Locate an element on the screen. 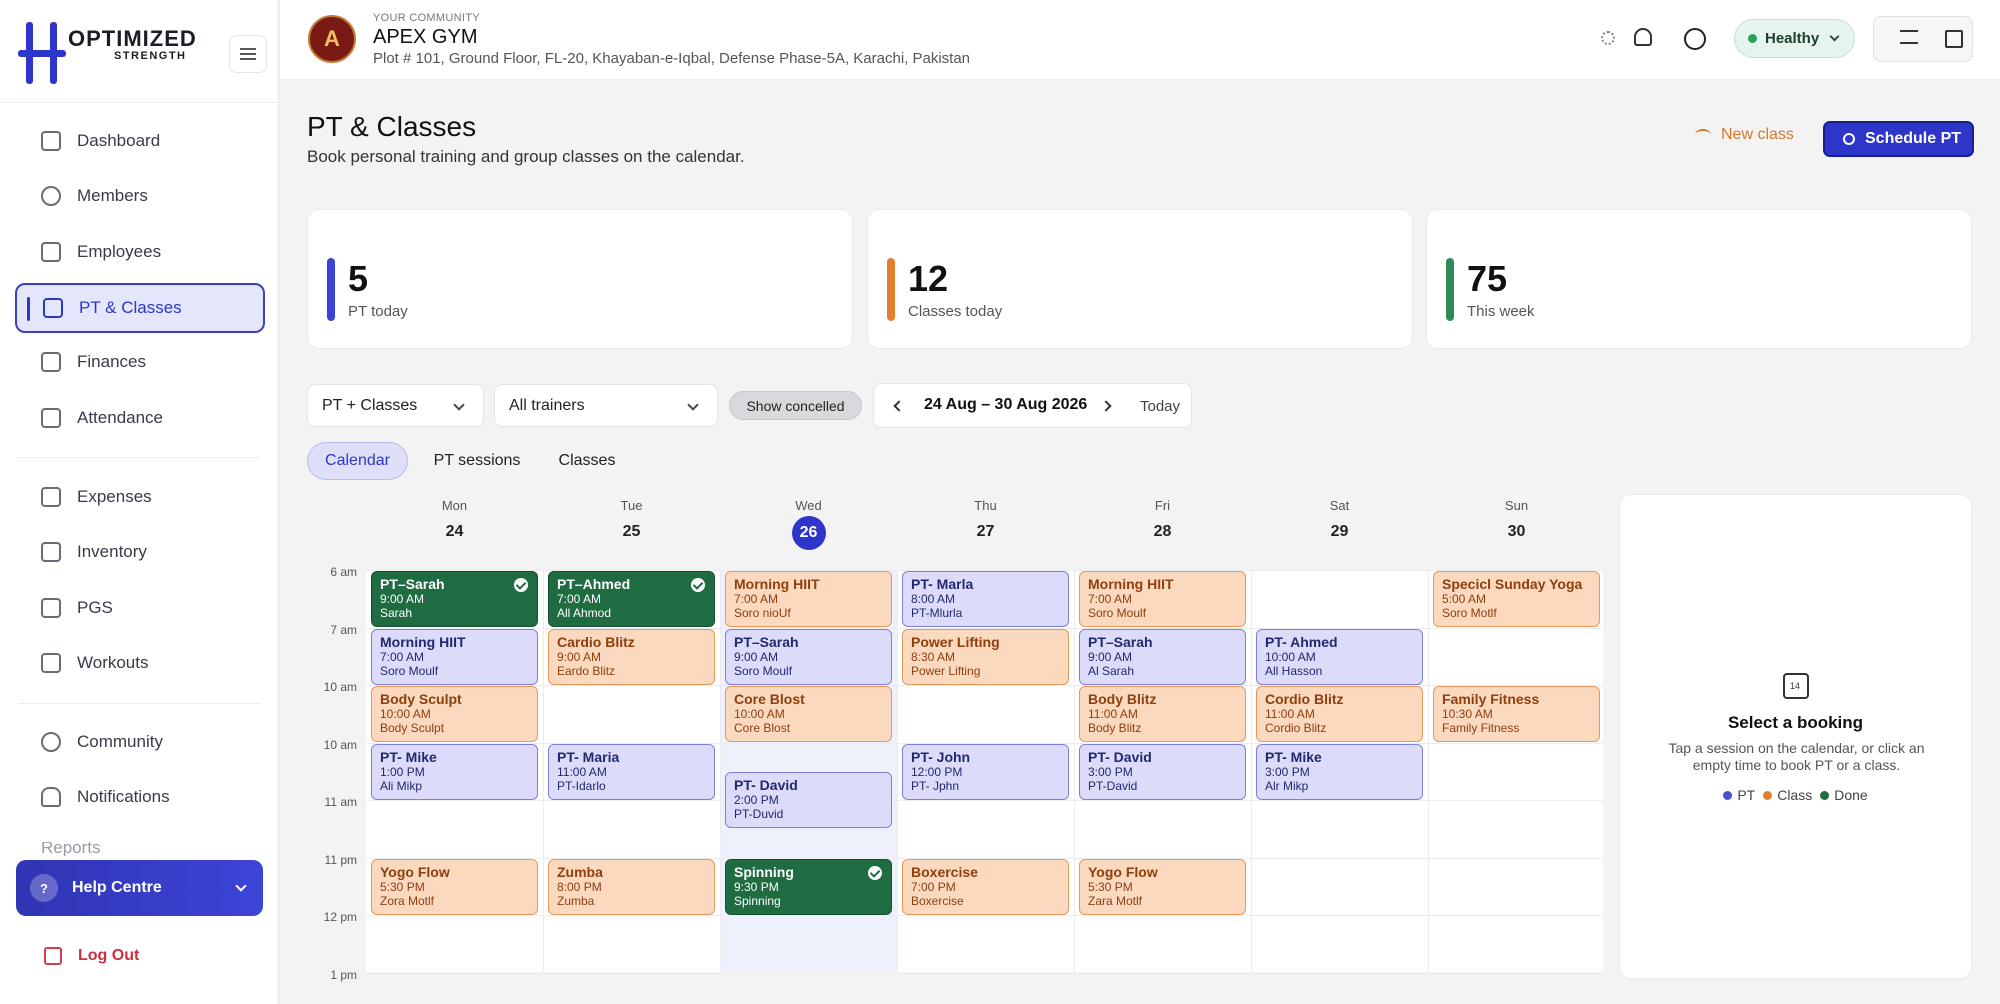 The height and width of the screenshot is (1004, 2000). schedule-pt-button: Schedule PT is located at coordinates (1898, 139).